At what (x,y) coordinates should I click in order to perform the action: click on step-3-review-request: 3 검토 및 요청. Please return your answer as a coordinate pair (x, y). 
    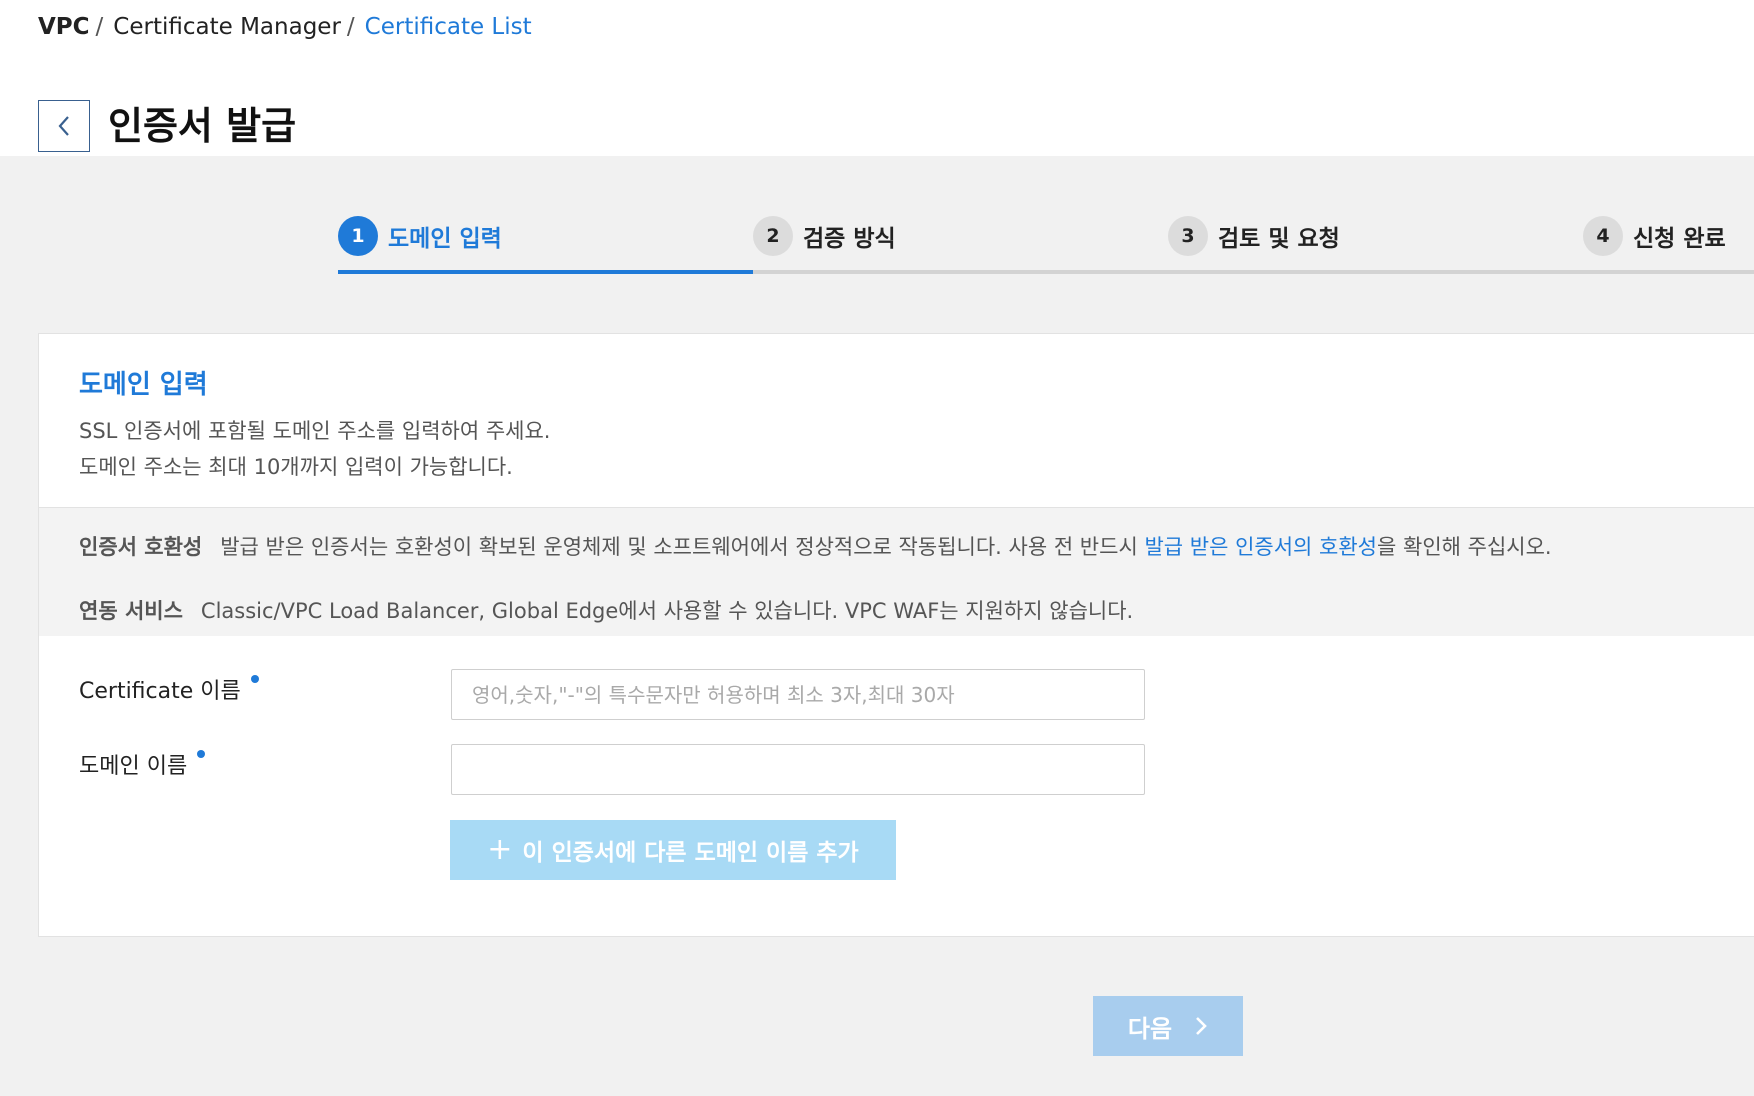
    Looking at the image, I should click on (1254, 236).